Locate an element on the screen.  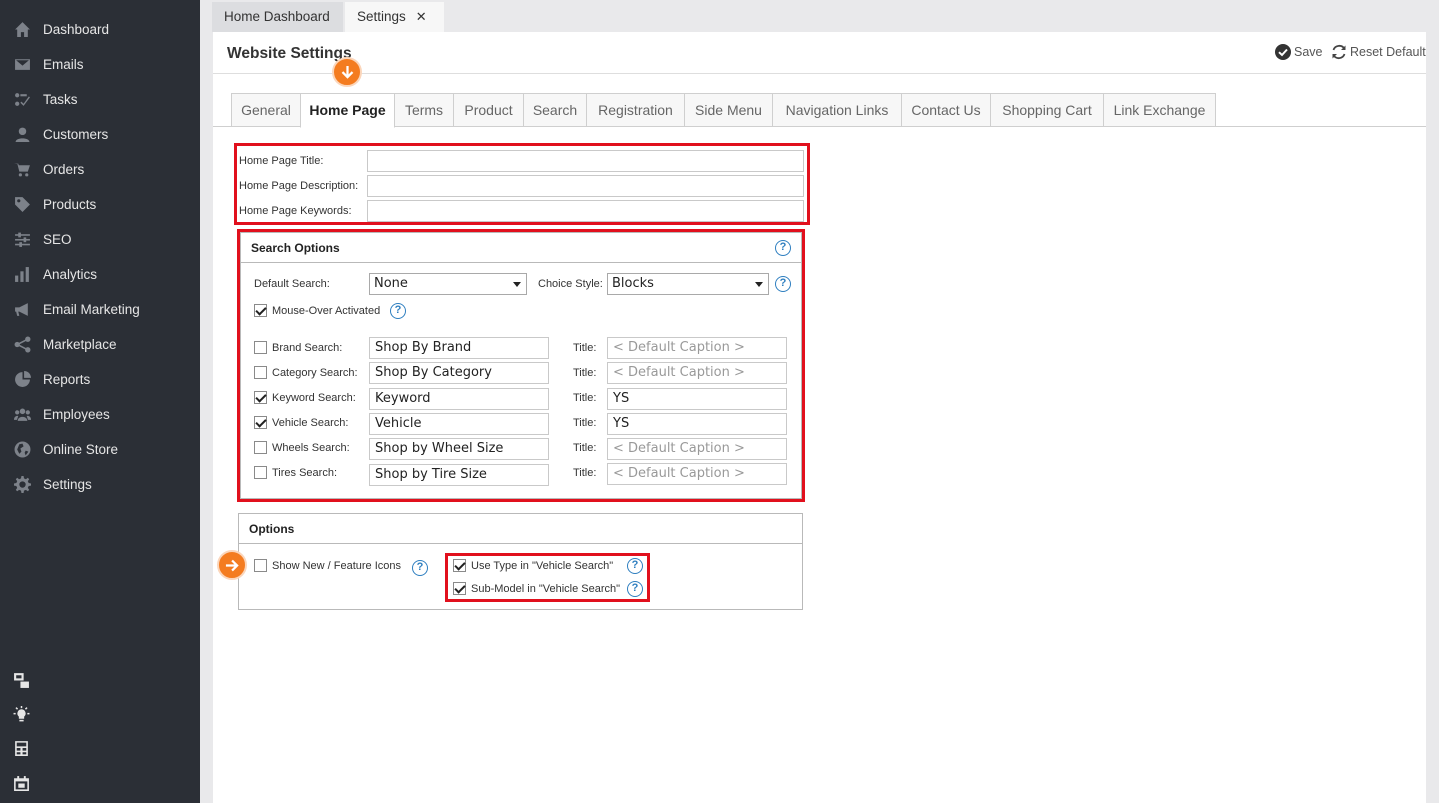
sidebar-item-reports: Reports is located at coordinates (100, 379).